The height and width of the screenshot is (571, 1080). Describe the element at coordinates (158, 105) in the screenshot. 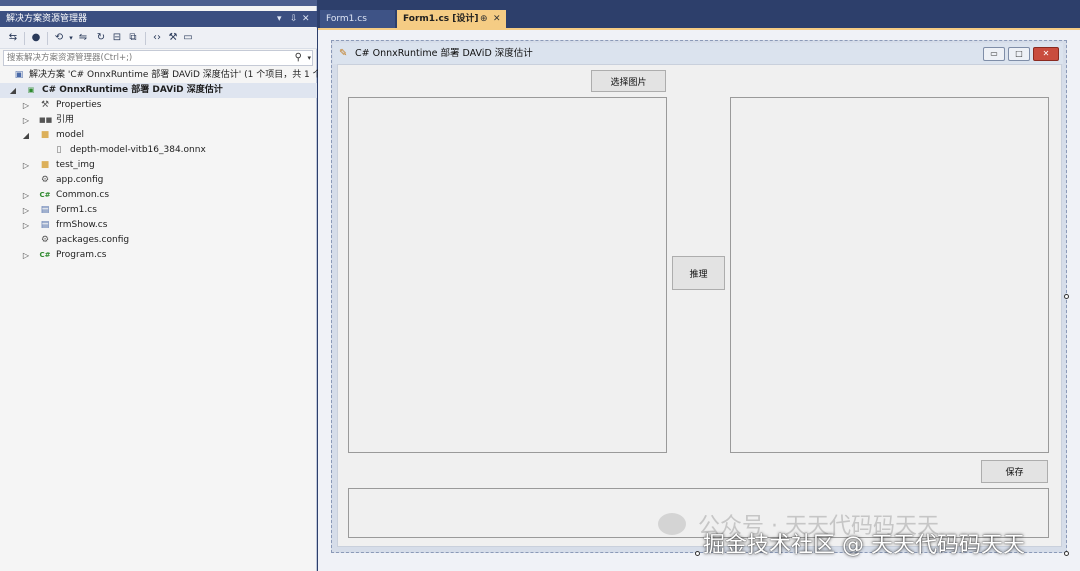

I see `tree-item-properties: ▷ ⚒ Properties` at that location.